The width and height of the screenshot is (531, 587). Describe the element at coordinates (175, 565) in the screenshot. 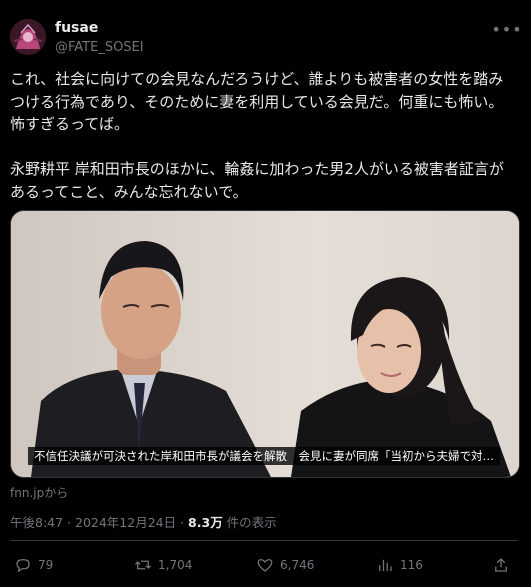

I see `retweet-count: 1,704` at that location.